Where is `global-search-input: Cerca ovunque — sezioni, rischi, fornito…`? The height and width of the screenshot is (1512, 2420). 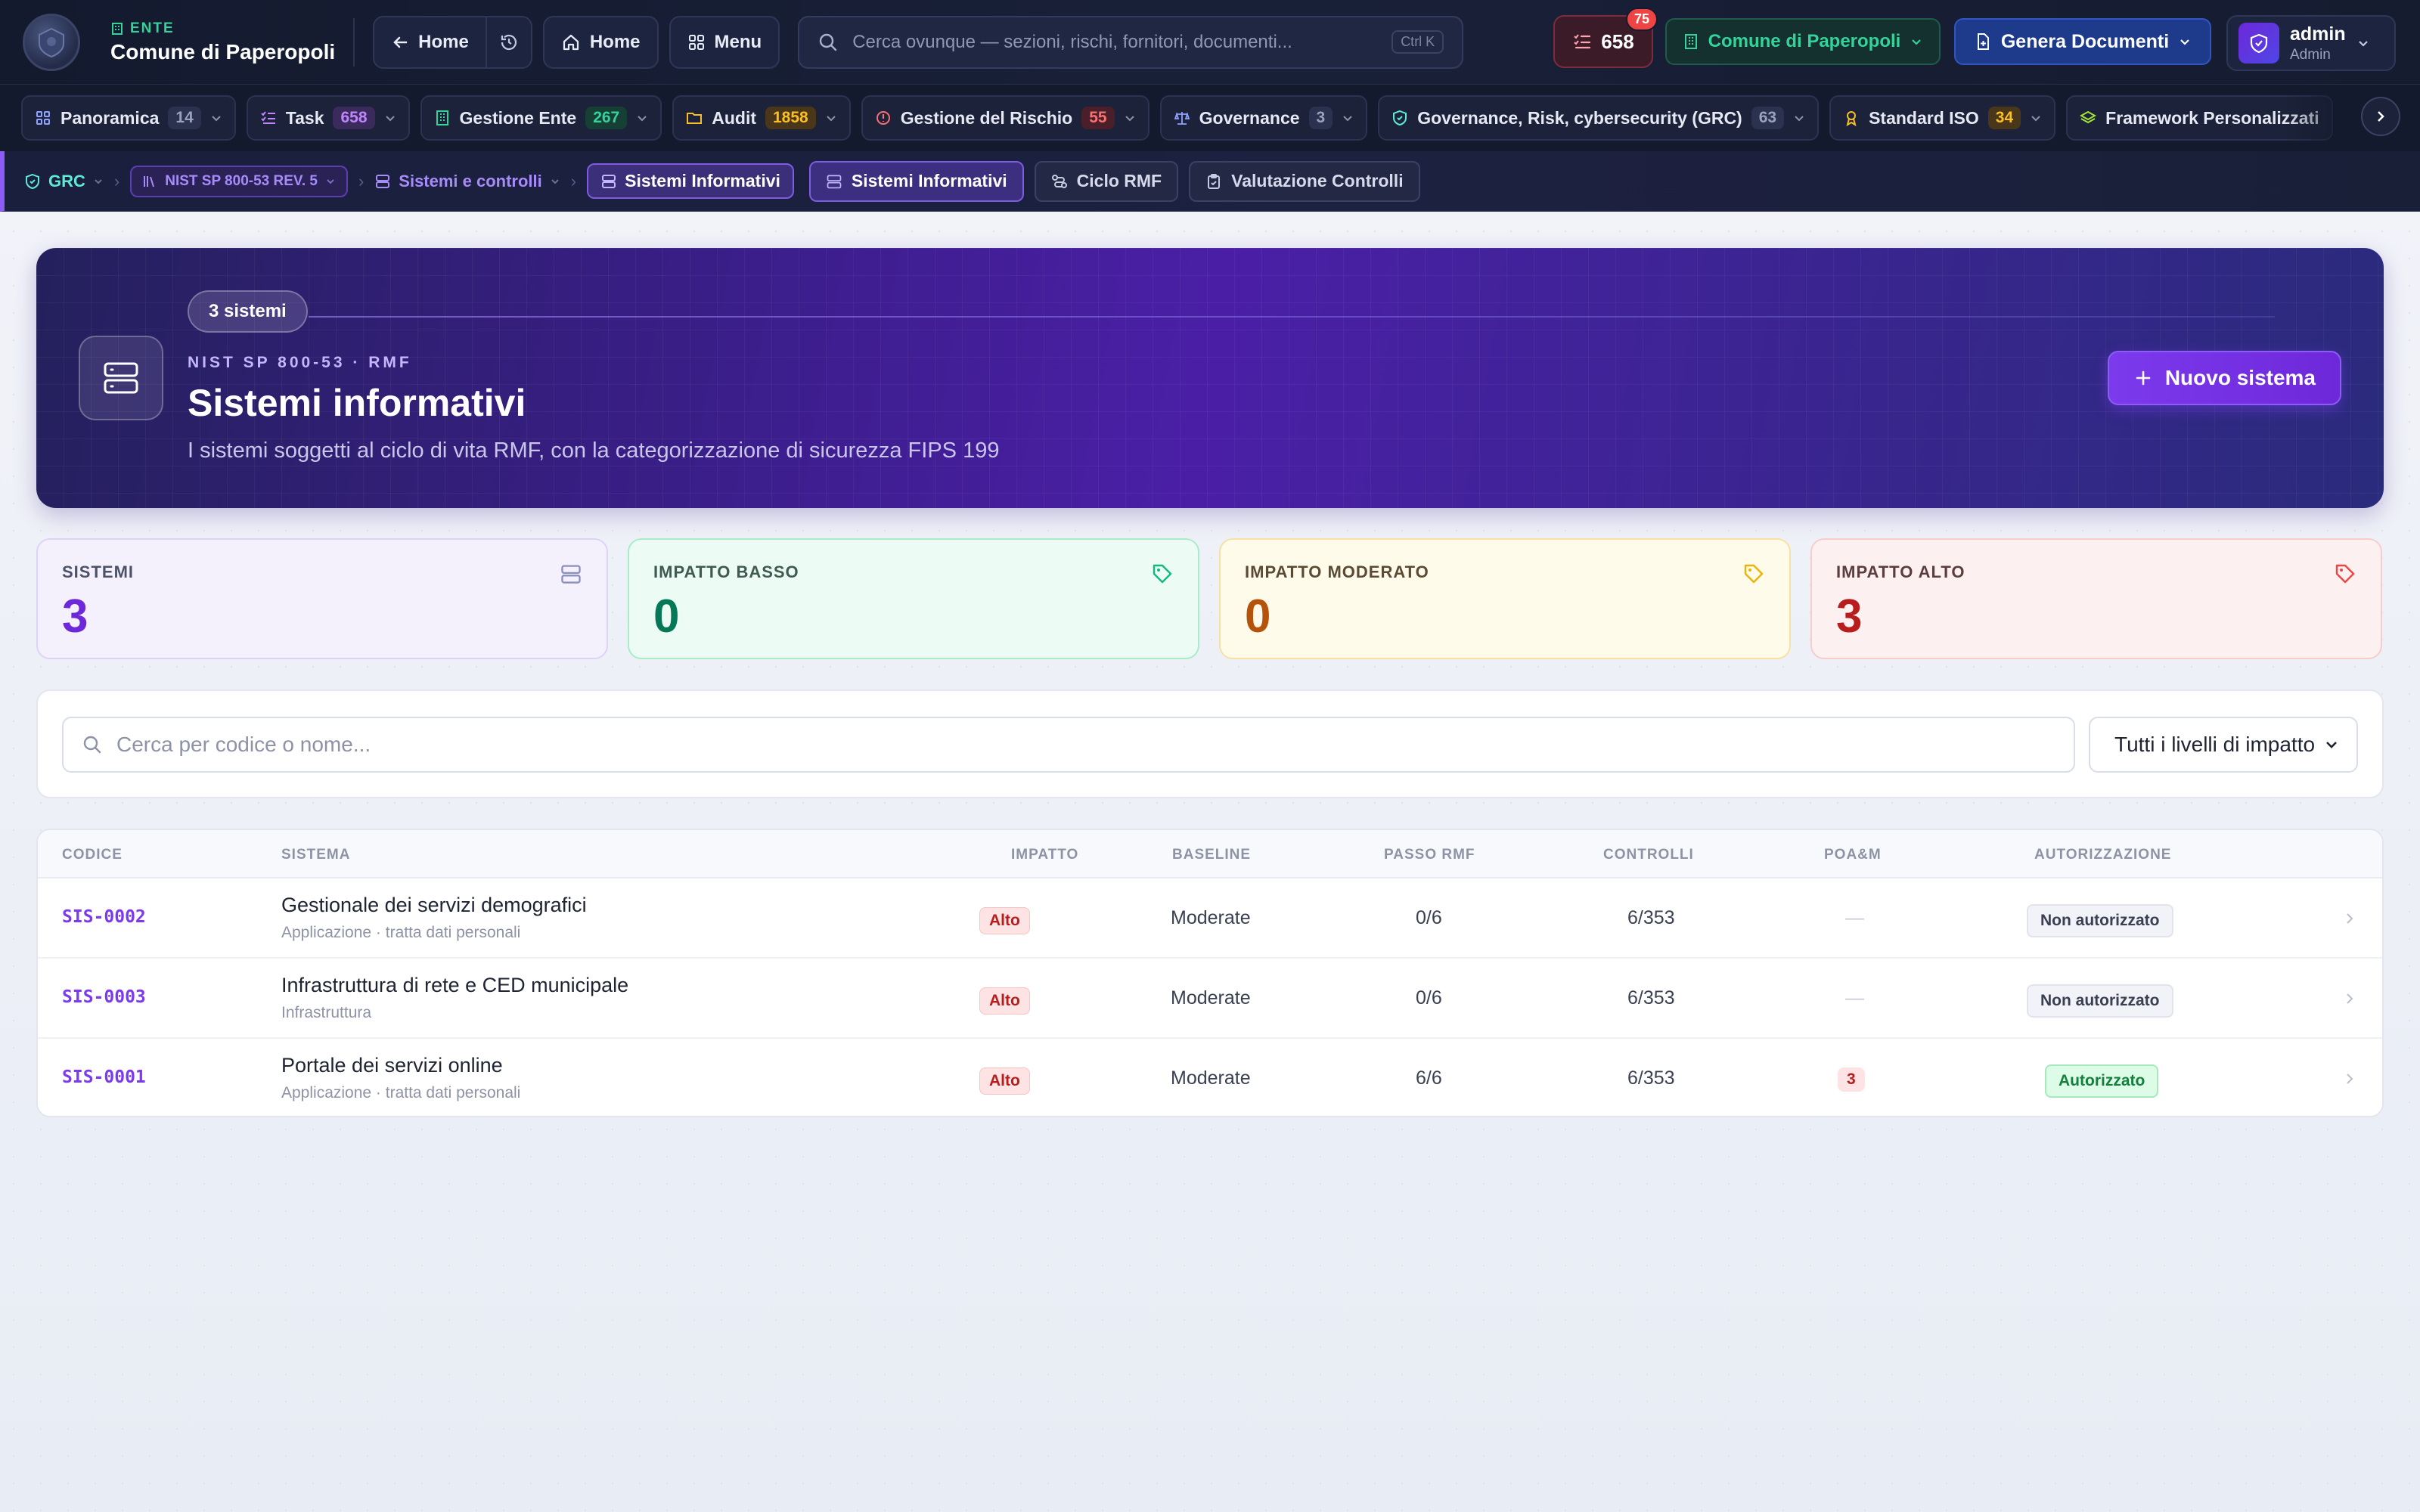 global-search-input: Cerca ovunque — sezioni, rischi, fornito… is located at coordinates (1131, 42).